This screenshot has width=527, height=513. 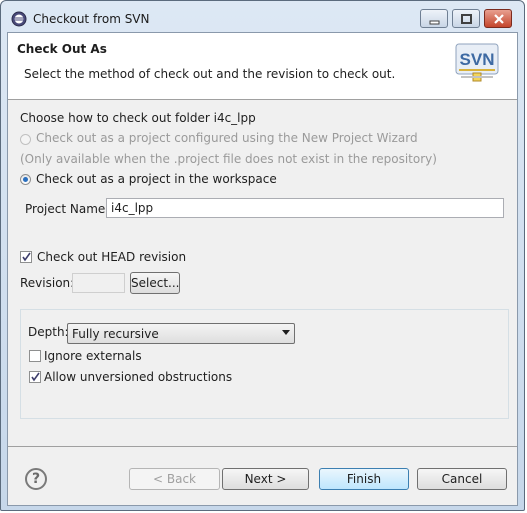 What do you see at coordinates (62, 49) in the screenshot?
I see `page-title: Check Out As` at bounding box center [62, 49].